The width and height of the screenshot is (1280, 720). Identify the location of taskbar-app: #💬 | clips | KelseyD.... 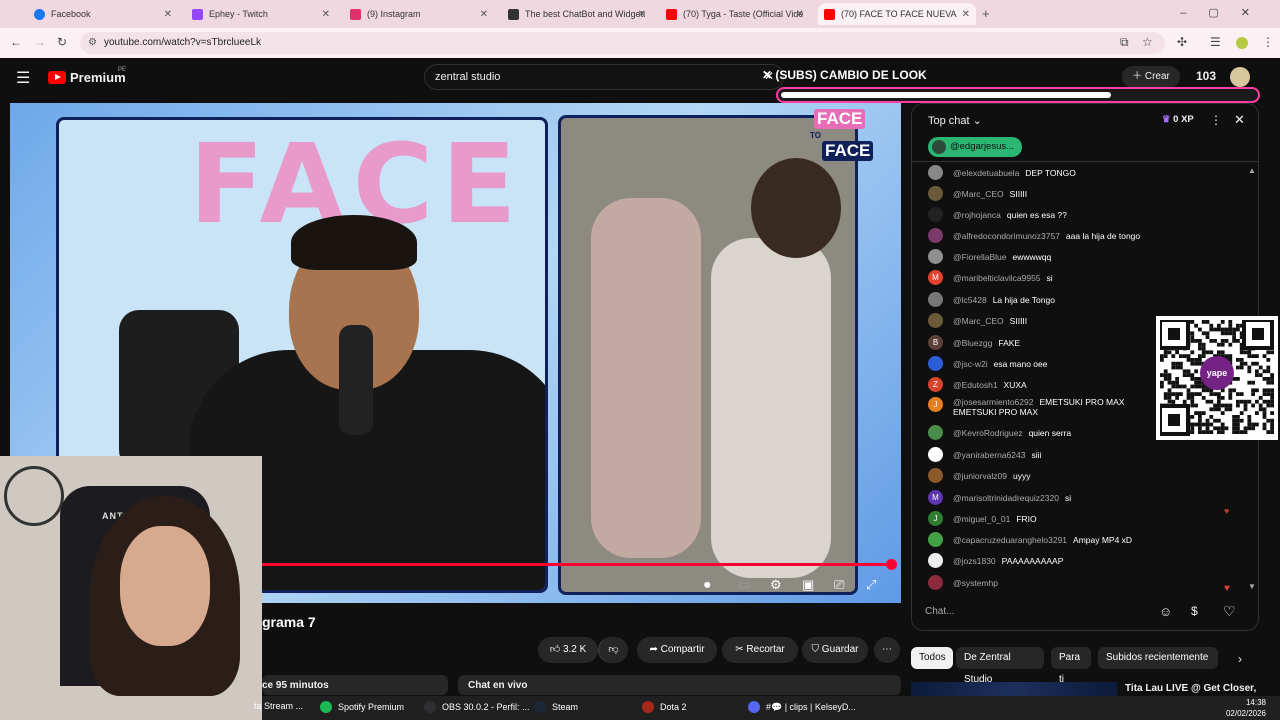
(802, 707).